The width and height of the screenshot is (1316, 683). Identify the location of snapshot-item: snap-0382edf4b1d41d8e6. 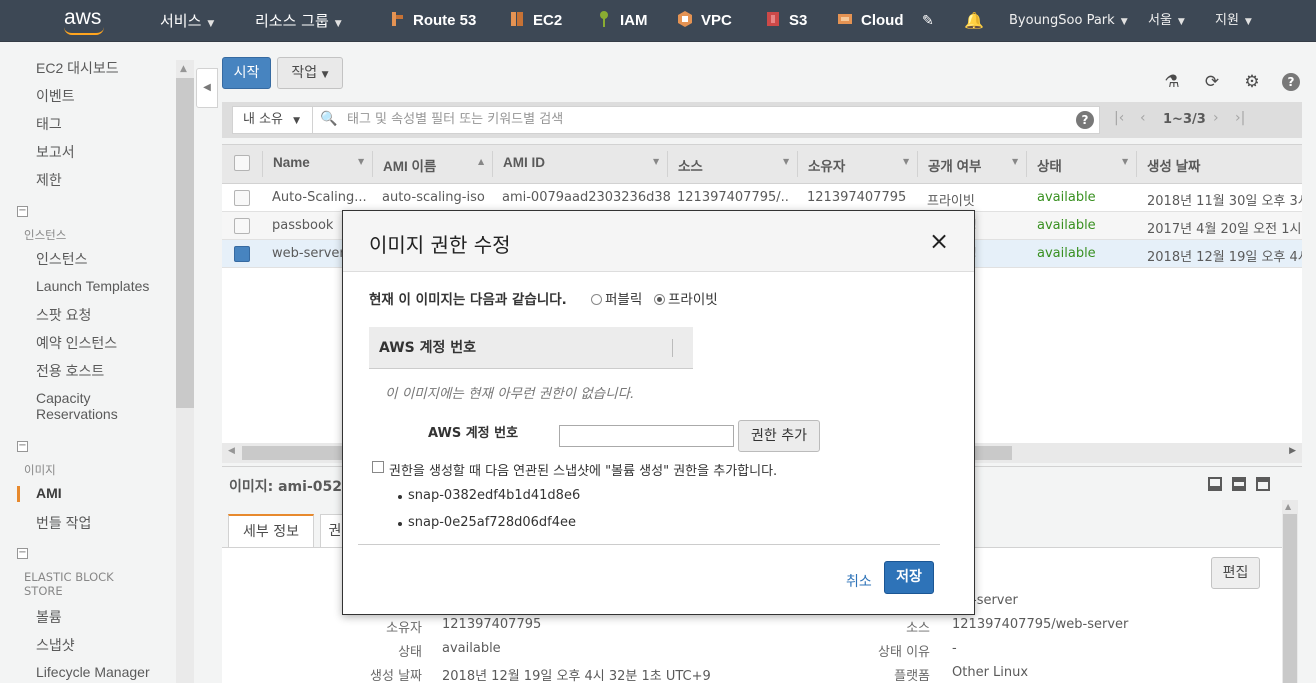
(494, 495).